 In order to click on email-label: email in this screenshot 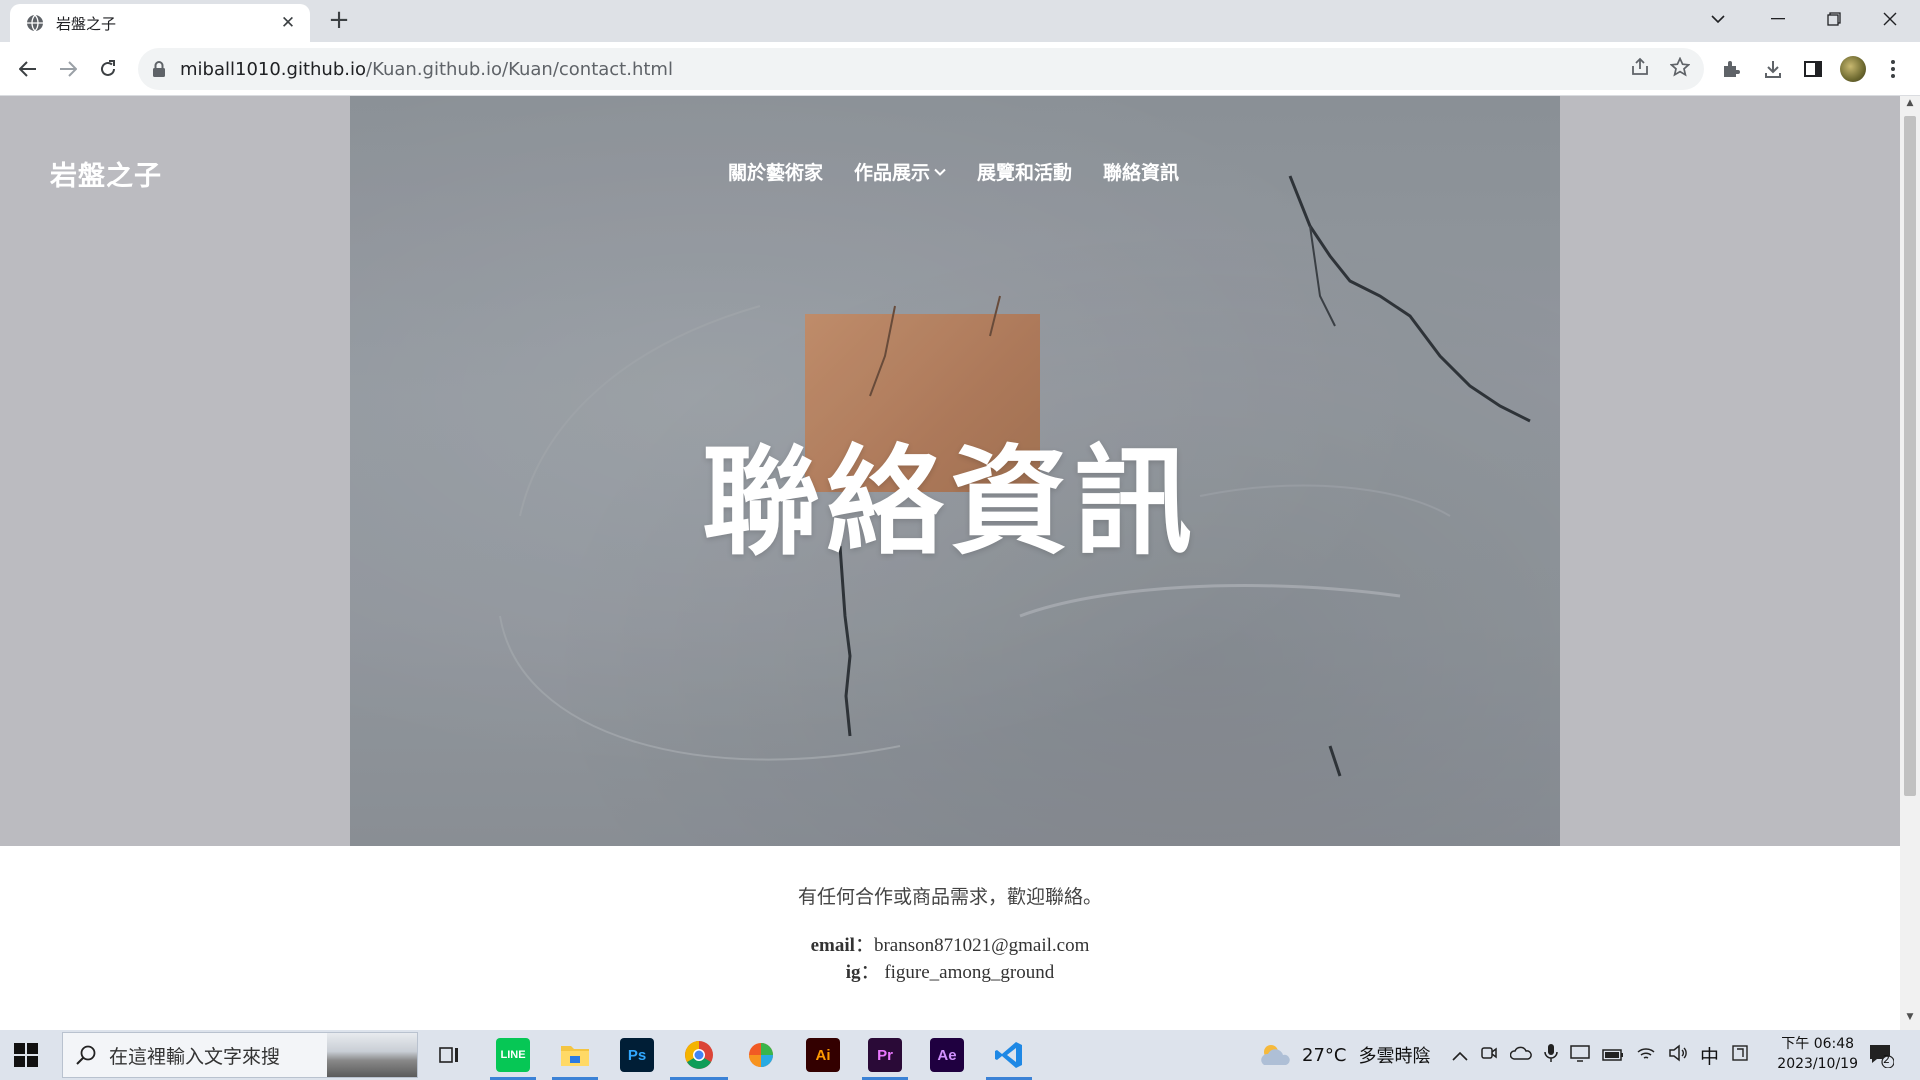, I will do `click(832, 945)`.